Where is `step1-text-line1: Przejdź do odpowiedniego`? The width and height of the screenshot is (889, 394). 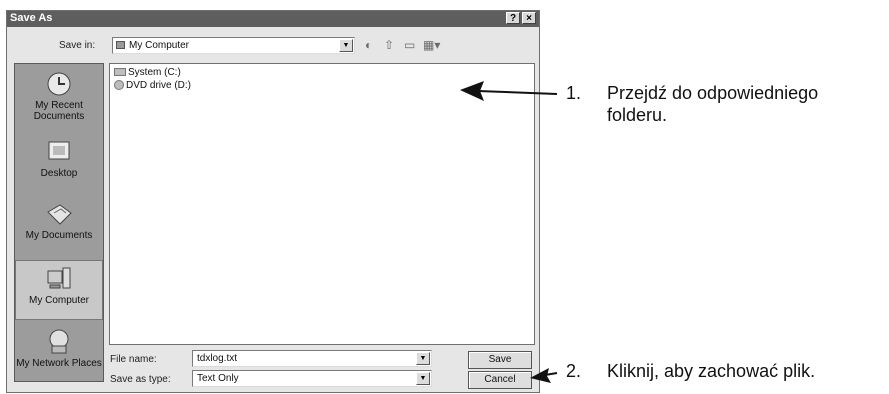 step1-text-line1: Przejdź do odpowiedniego is located at coordinates (713, 93).